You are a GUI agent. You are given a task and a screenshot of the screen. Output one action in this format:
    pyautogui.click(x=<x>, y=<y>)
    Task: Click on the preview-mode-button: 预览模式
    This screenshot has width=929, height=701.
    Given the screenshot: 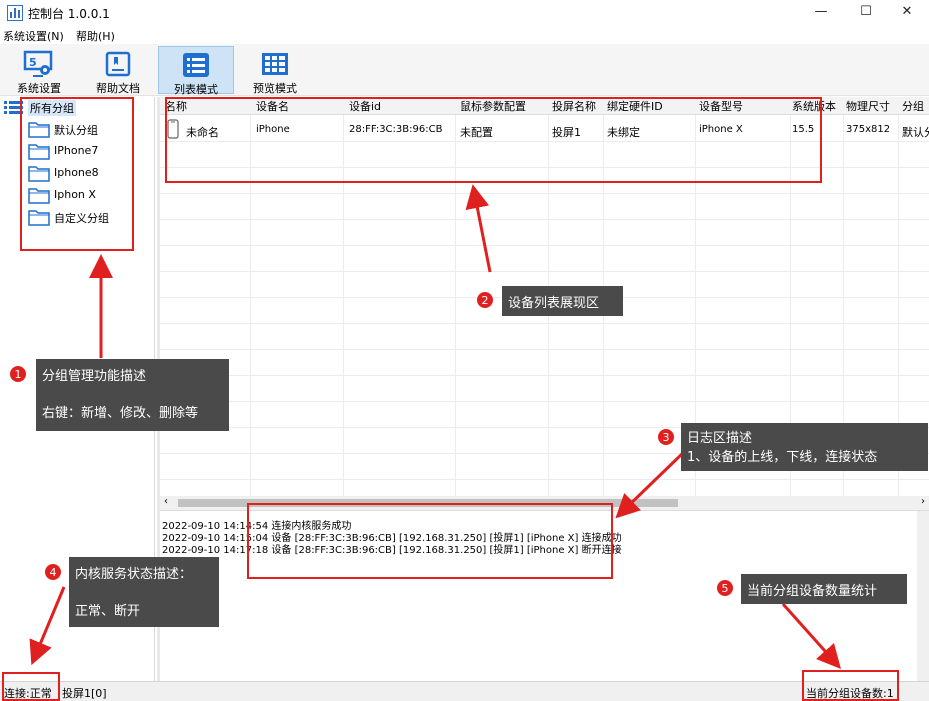 What is the action you would take?
    pyautogui.click(x=275, y=70)
    